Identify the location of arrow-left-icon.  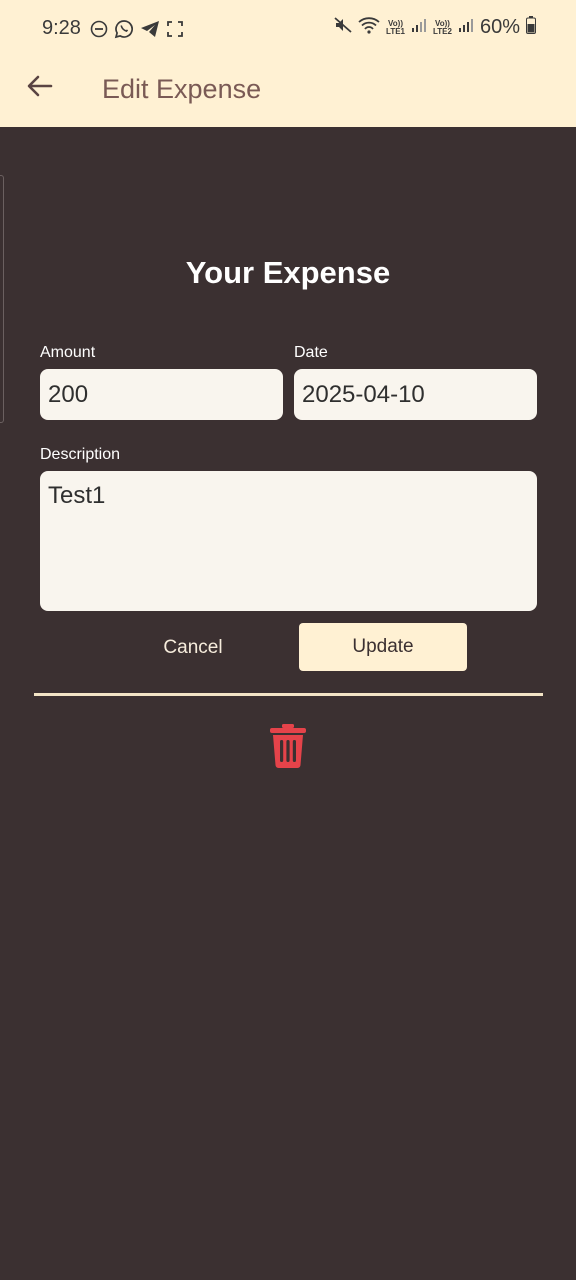
(40, 88).